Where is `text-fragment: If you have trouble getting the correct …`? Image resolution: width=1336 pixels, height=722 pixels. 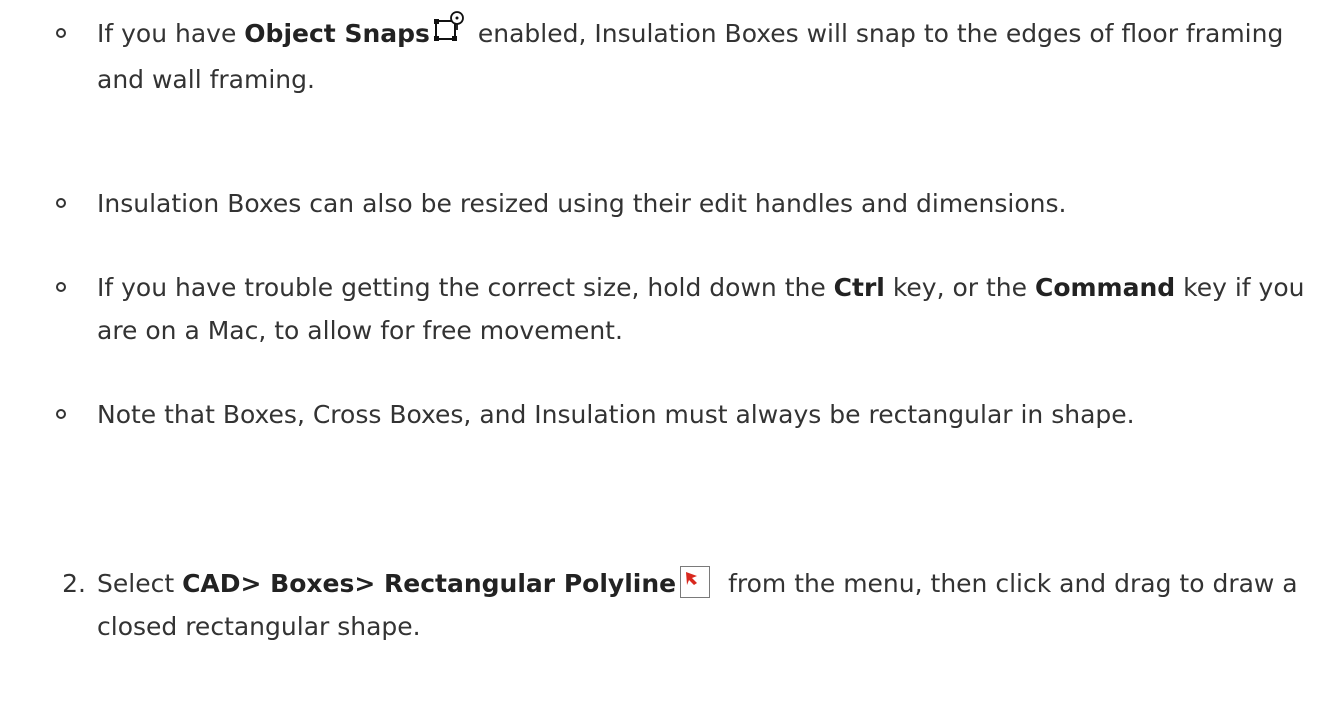 text-fragment: If you have trouble getting the correct … is located at coordinates (465, 287).